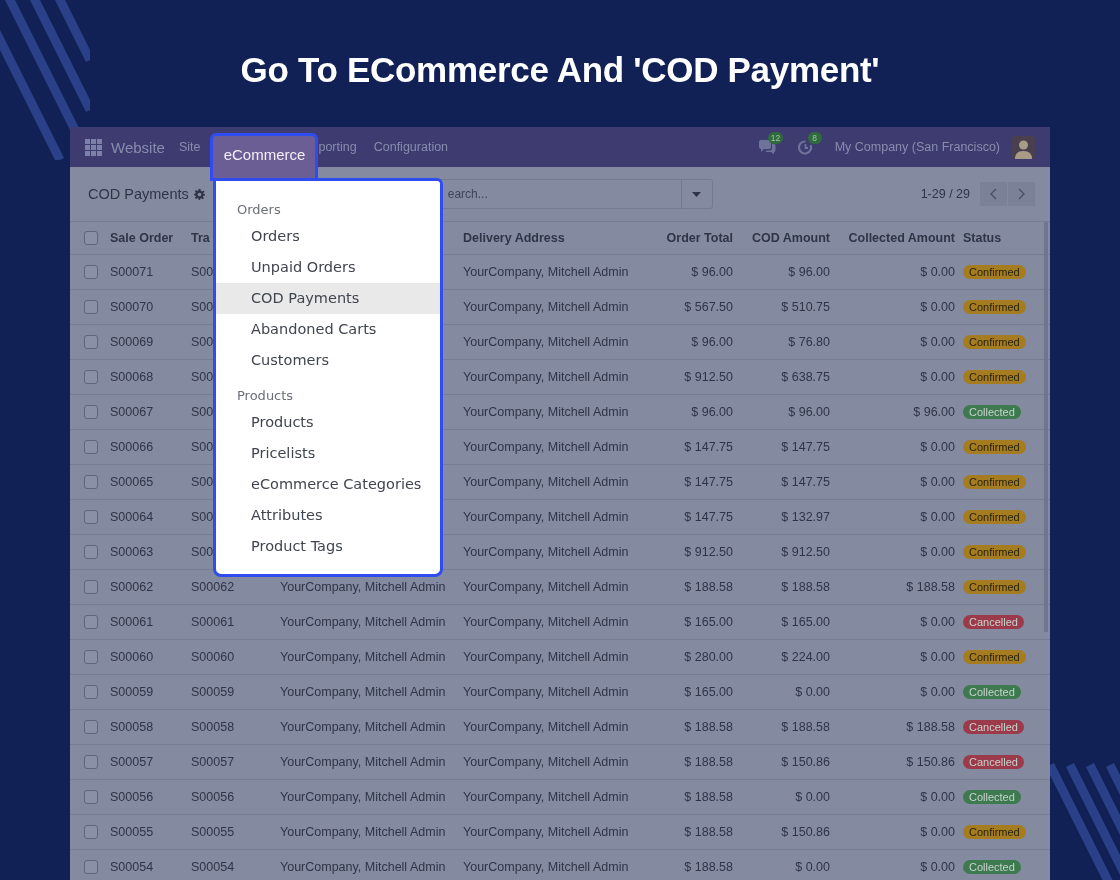 This screenshot has width=1120, height=880. I want to click on column-header: Collected Amount, so click(901, 238).